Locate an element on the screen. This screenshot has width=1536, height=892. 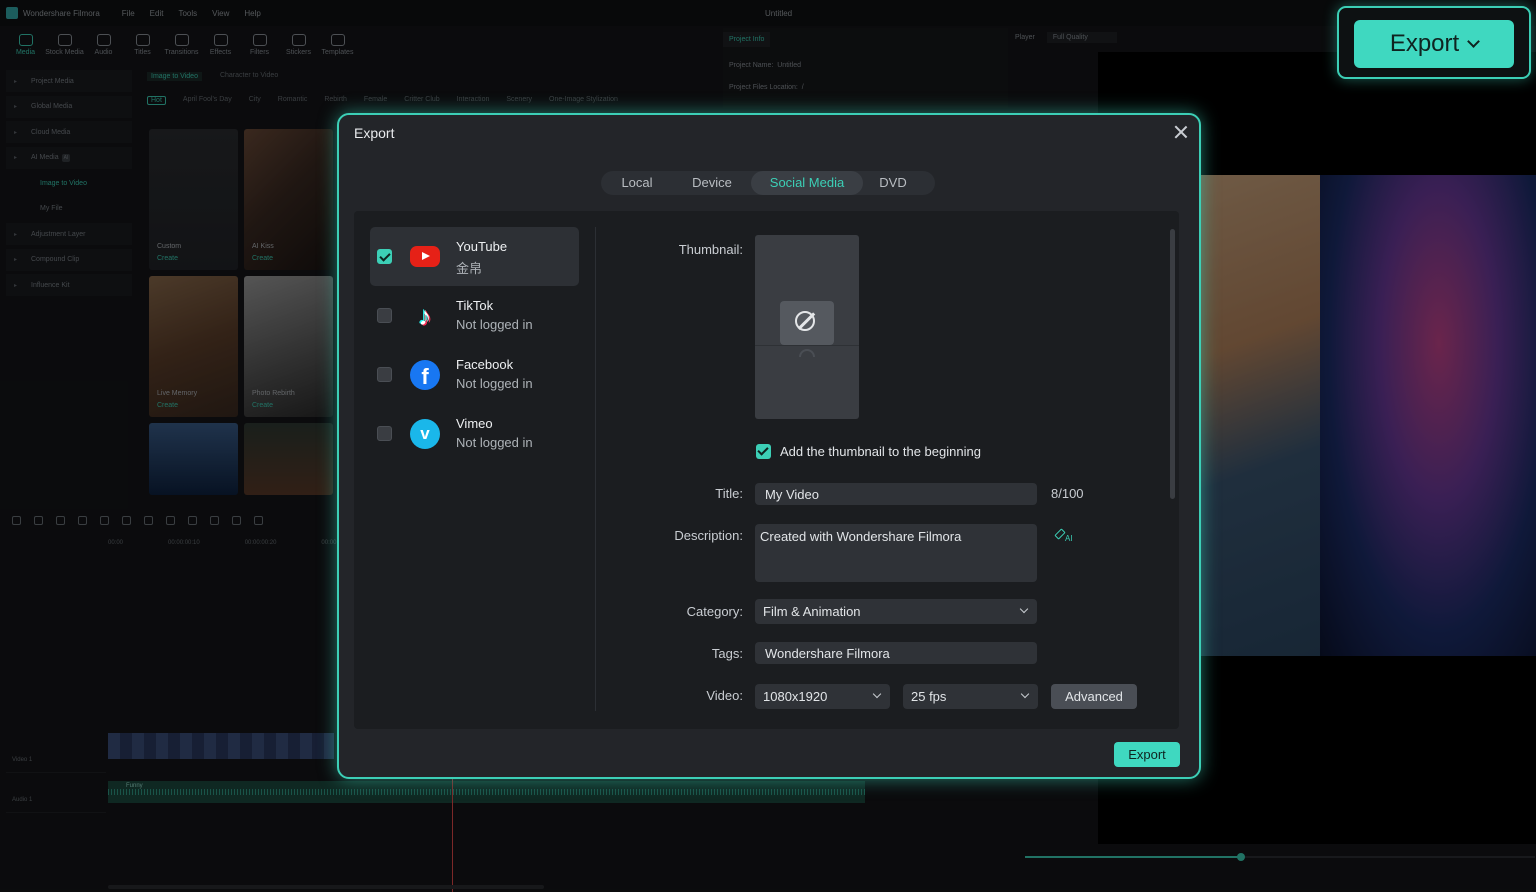
tool-templates: Templates is located at coordinates (337, 45).